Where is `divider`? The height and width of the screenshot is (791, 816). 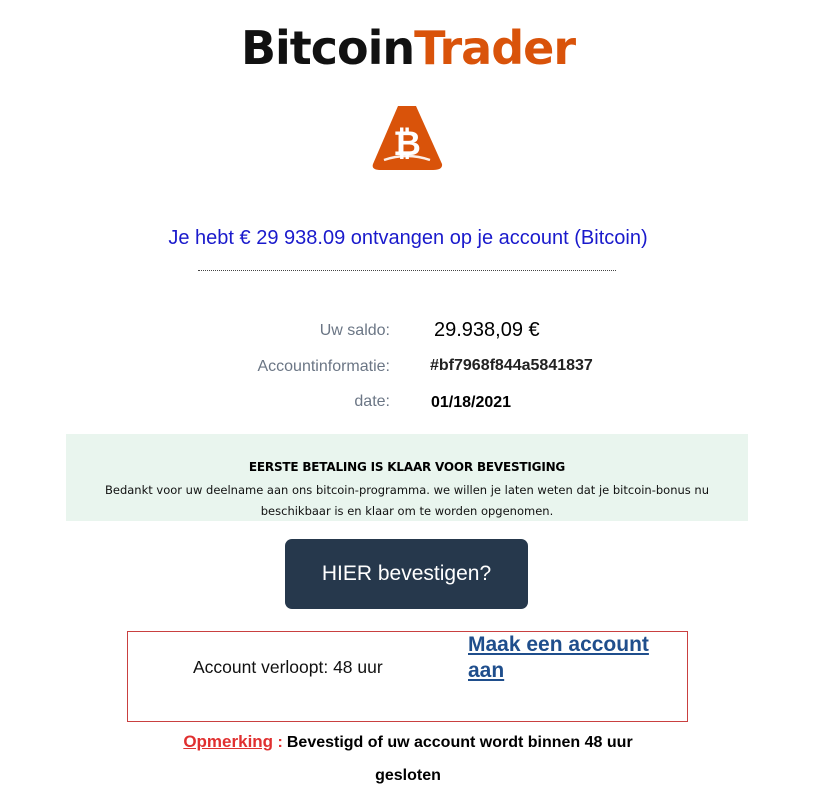
divider is located at coordinates (407, 270).